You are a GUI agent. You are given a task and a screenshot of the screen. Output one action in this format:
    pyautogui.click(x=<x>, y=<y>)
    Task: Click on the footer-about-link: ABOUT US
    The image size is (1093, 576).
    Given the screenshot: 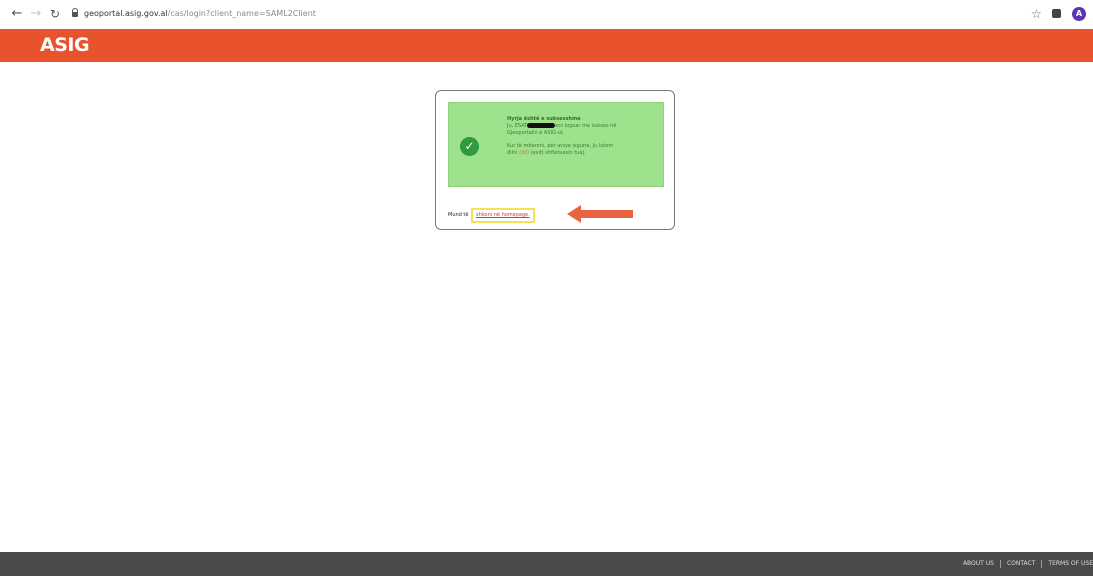 What is the action you would take?
    pyautogui.click(x=978, y=564)
    